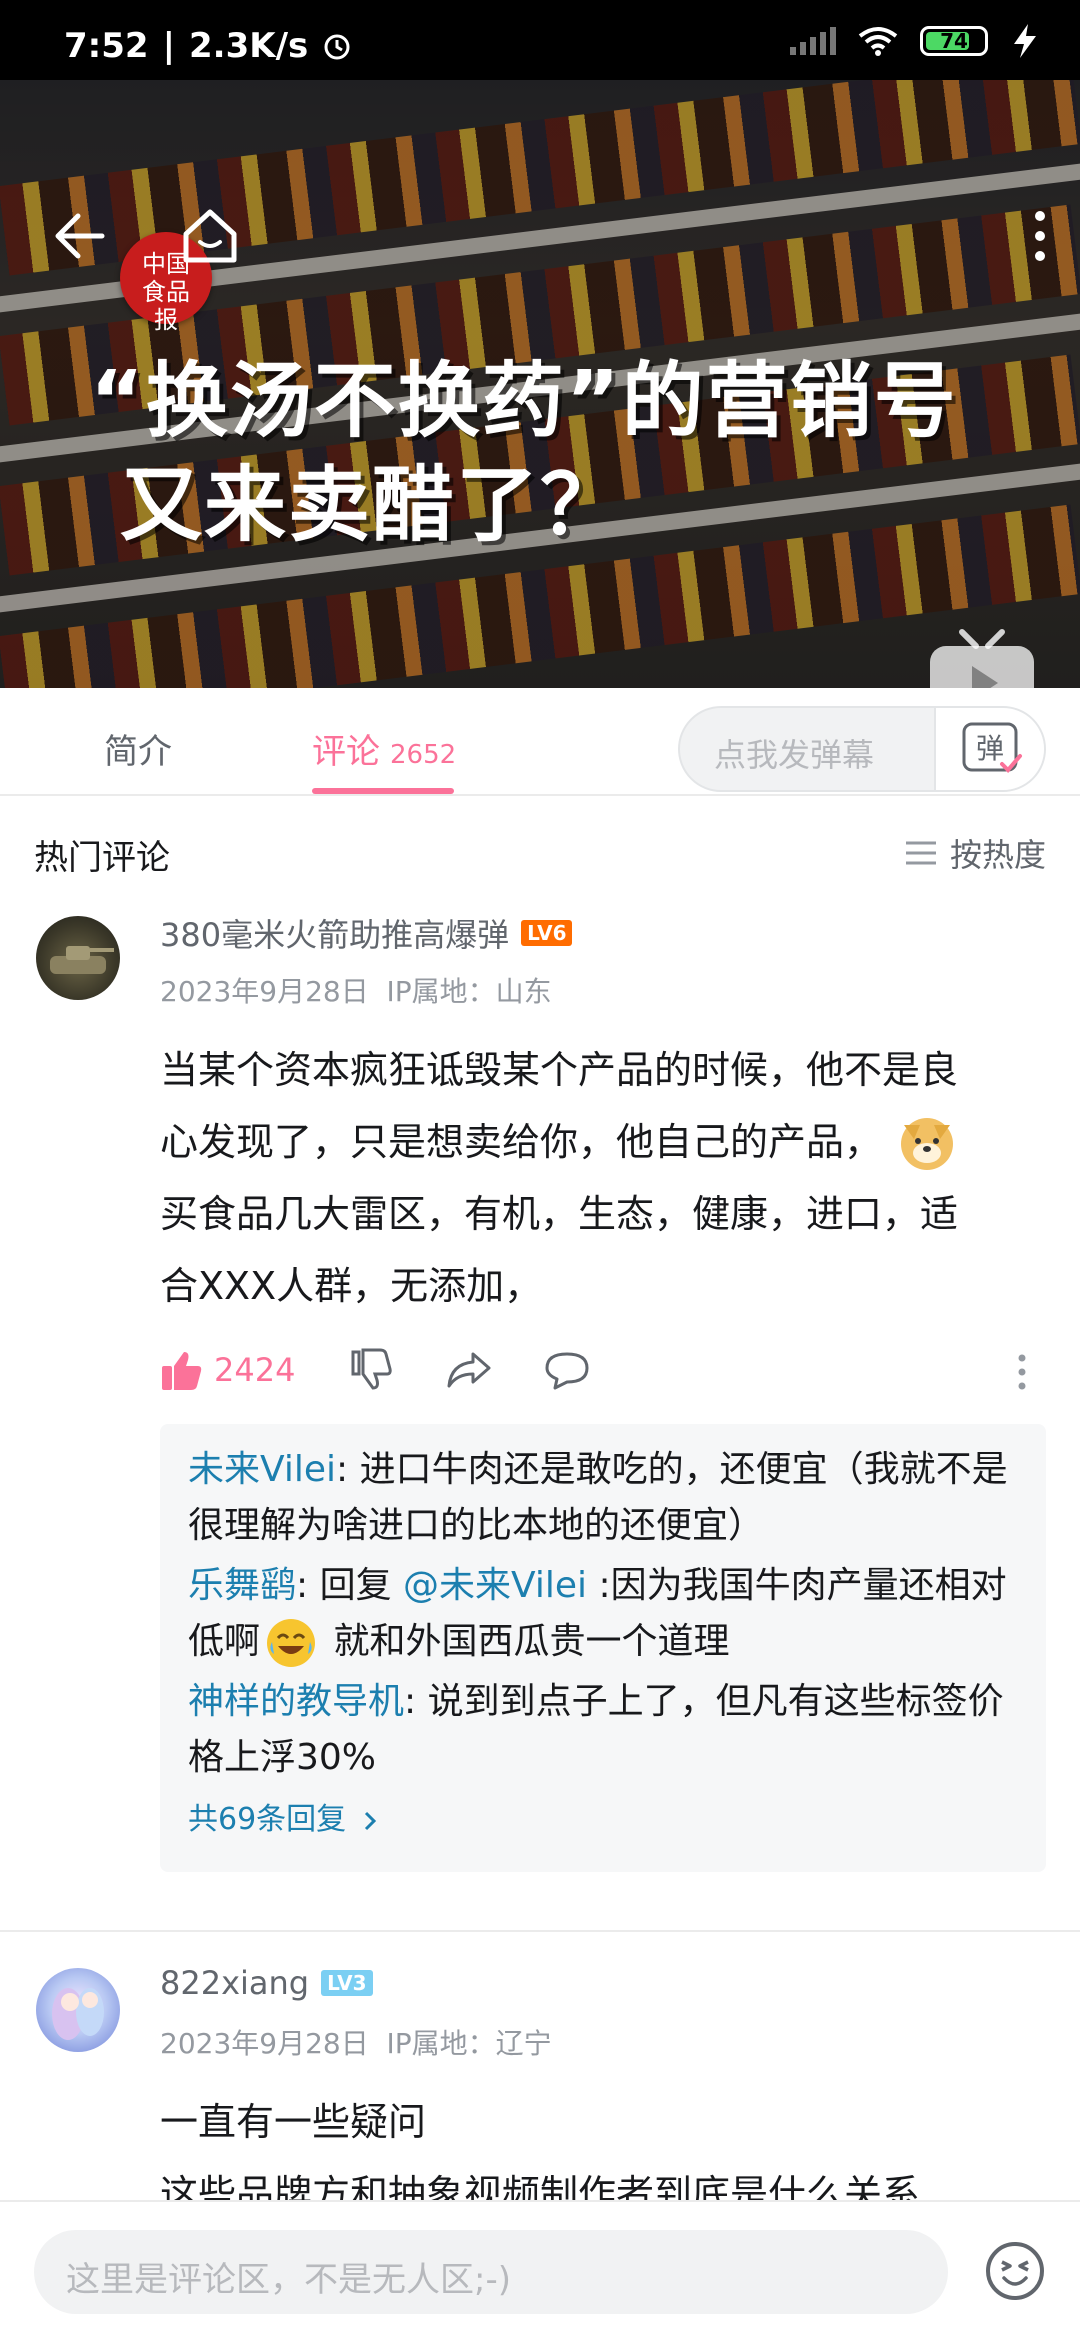  Describe the element at coordinates (540, 40) in the screenshot. I see `status-bar: 7:52 | 2.3K/s 74` at that location.